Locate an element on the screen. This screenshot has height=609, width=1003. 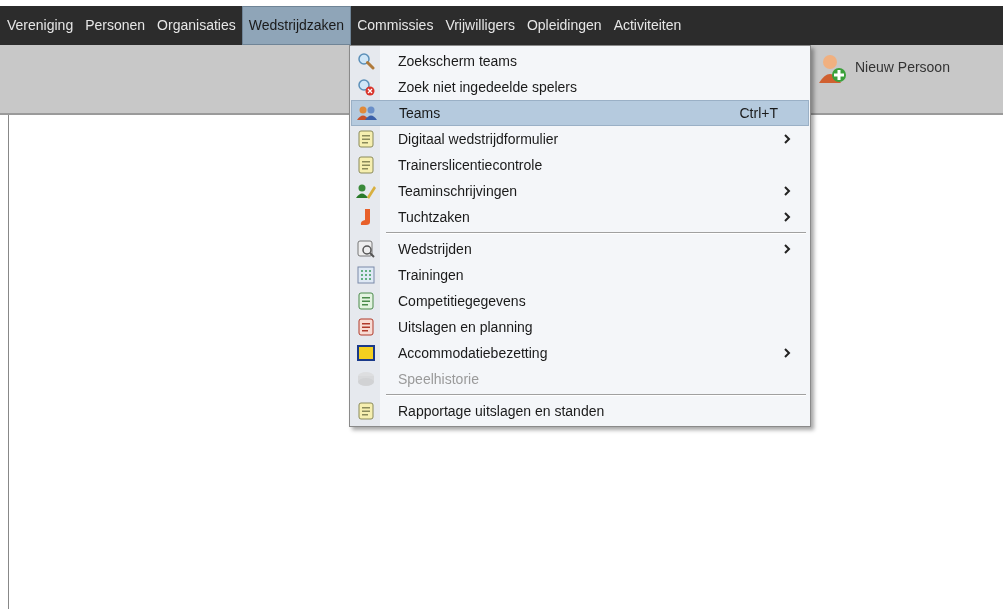
menu-option: Trainingen is located at coordinates (580, 275).